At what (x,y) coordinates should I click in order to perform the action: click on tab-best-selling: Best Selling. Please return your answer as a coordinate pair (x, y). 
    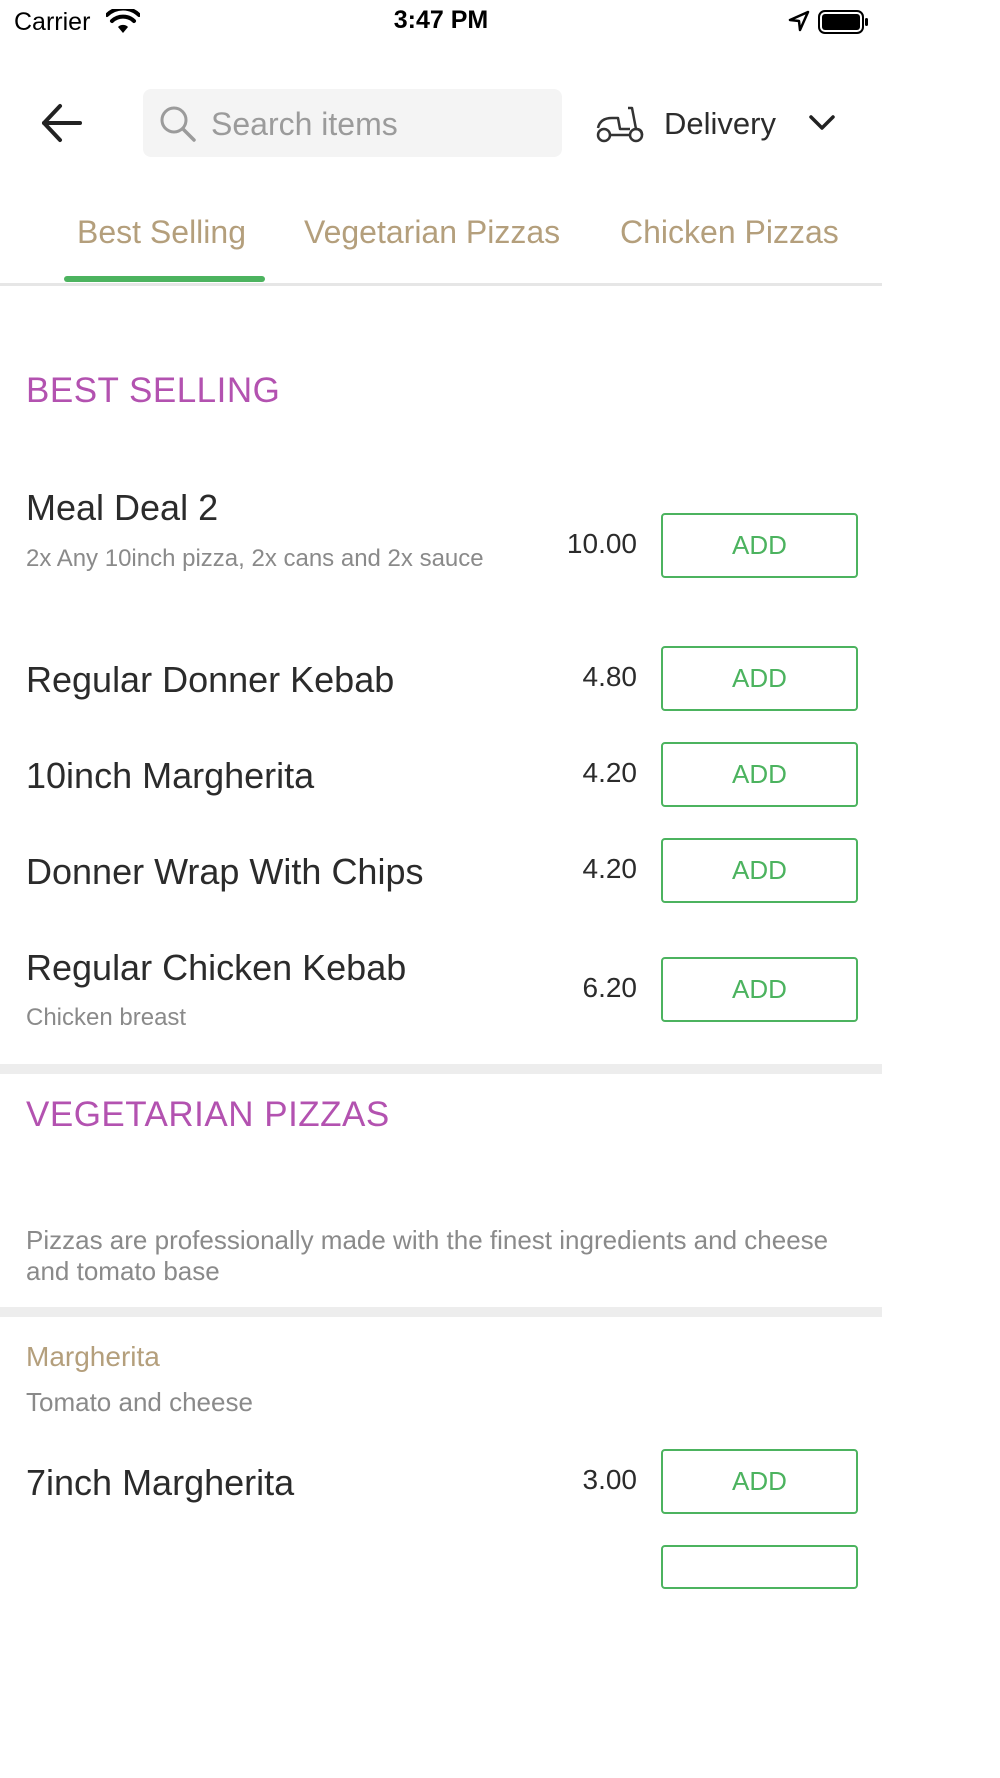
    Looking at the image, I should click on (161, 232).